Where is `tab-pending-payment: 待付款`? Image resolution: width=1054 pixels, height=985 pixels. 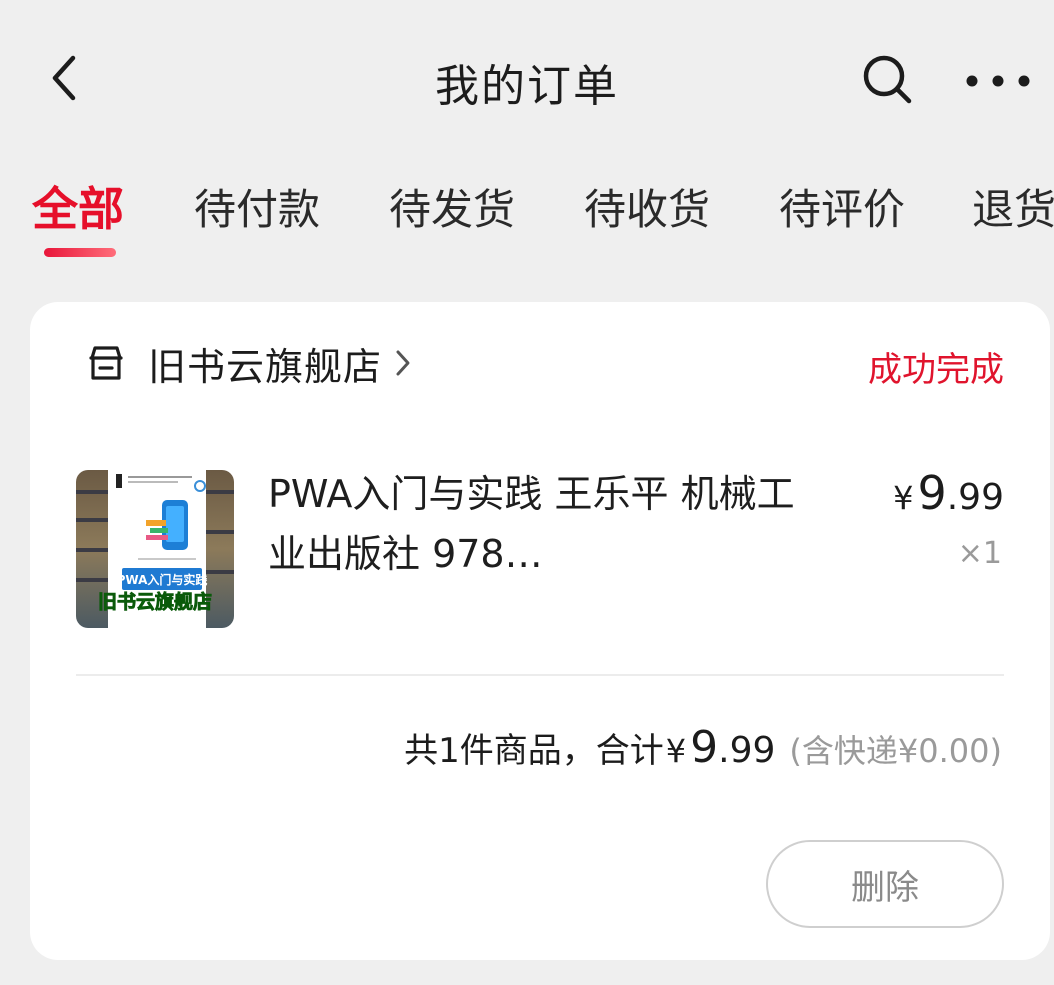
tab-pending-payment: 待付款 is located at coordinates (257, 206).